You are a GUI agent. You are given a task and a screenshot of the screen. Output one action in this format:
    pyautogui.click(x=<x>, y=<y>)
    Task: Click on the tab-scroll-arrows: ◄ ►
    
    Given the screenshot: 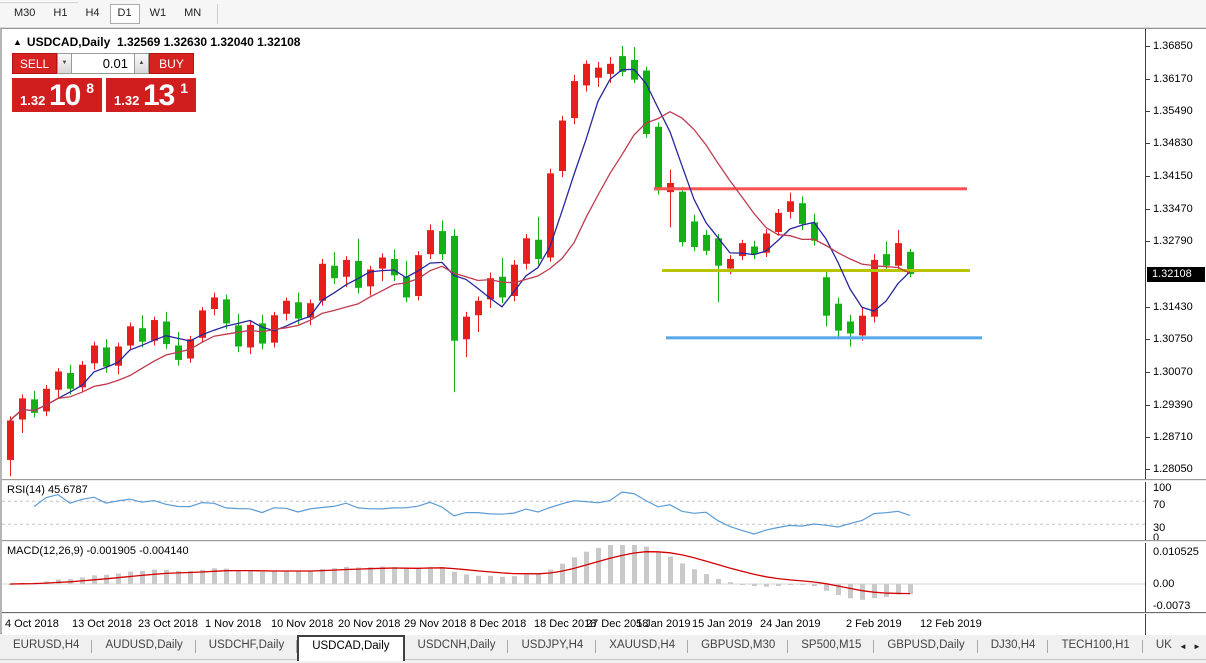 What is the action you would take?
    pyautogui.click(x=1190, y=647)
    